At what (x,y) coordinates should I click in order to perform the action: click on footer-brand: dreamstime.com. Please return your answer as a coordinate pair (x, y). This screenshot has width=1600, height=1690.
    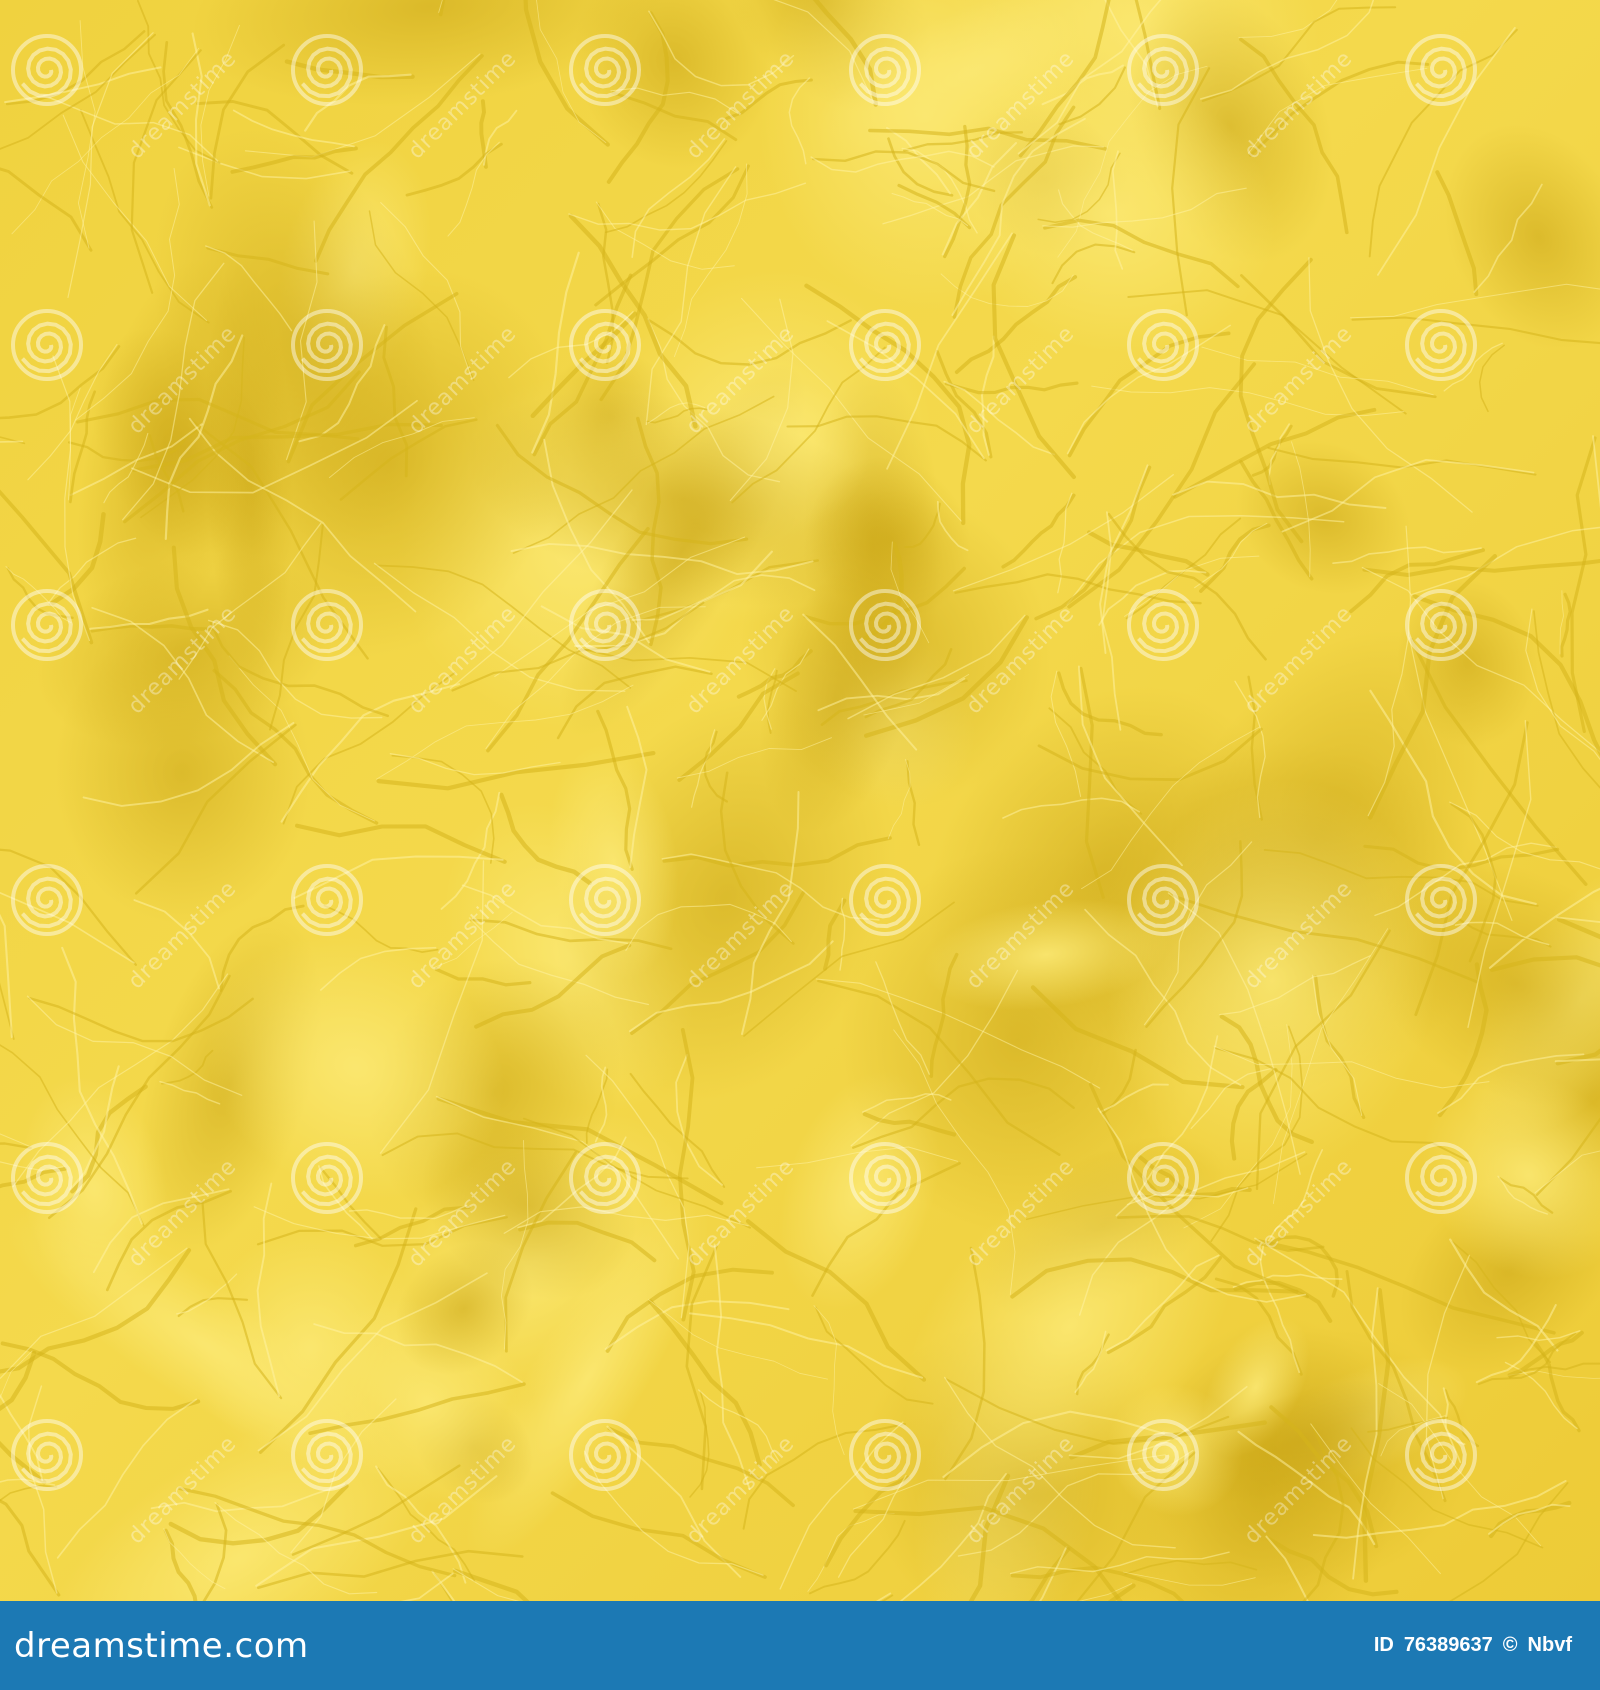
    Looking at the image, I should click on (161, 1646).